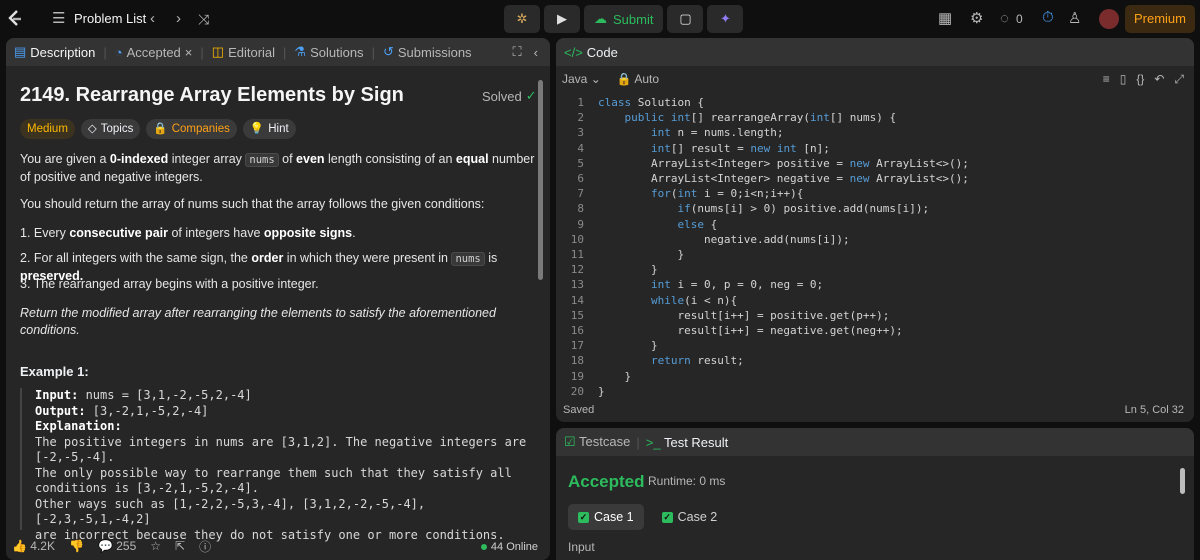 The width and height of the screenshot is (1200, 560). Describe the element at coordinates (540, 180) in the screenshot. I see `description-scrollbar` at that location.